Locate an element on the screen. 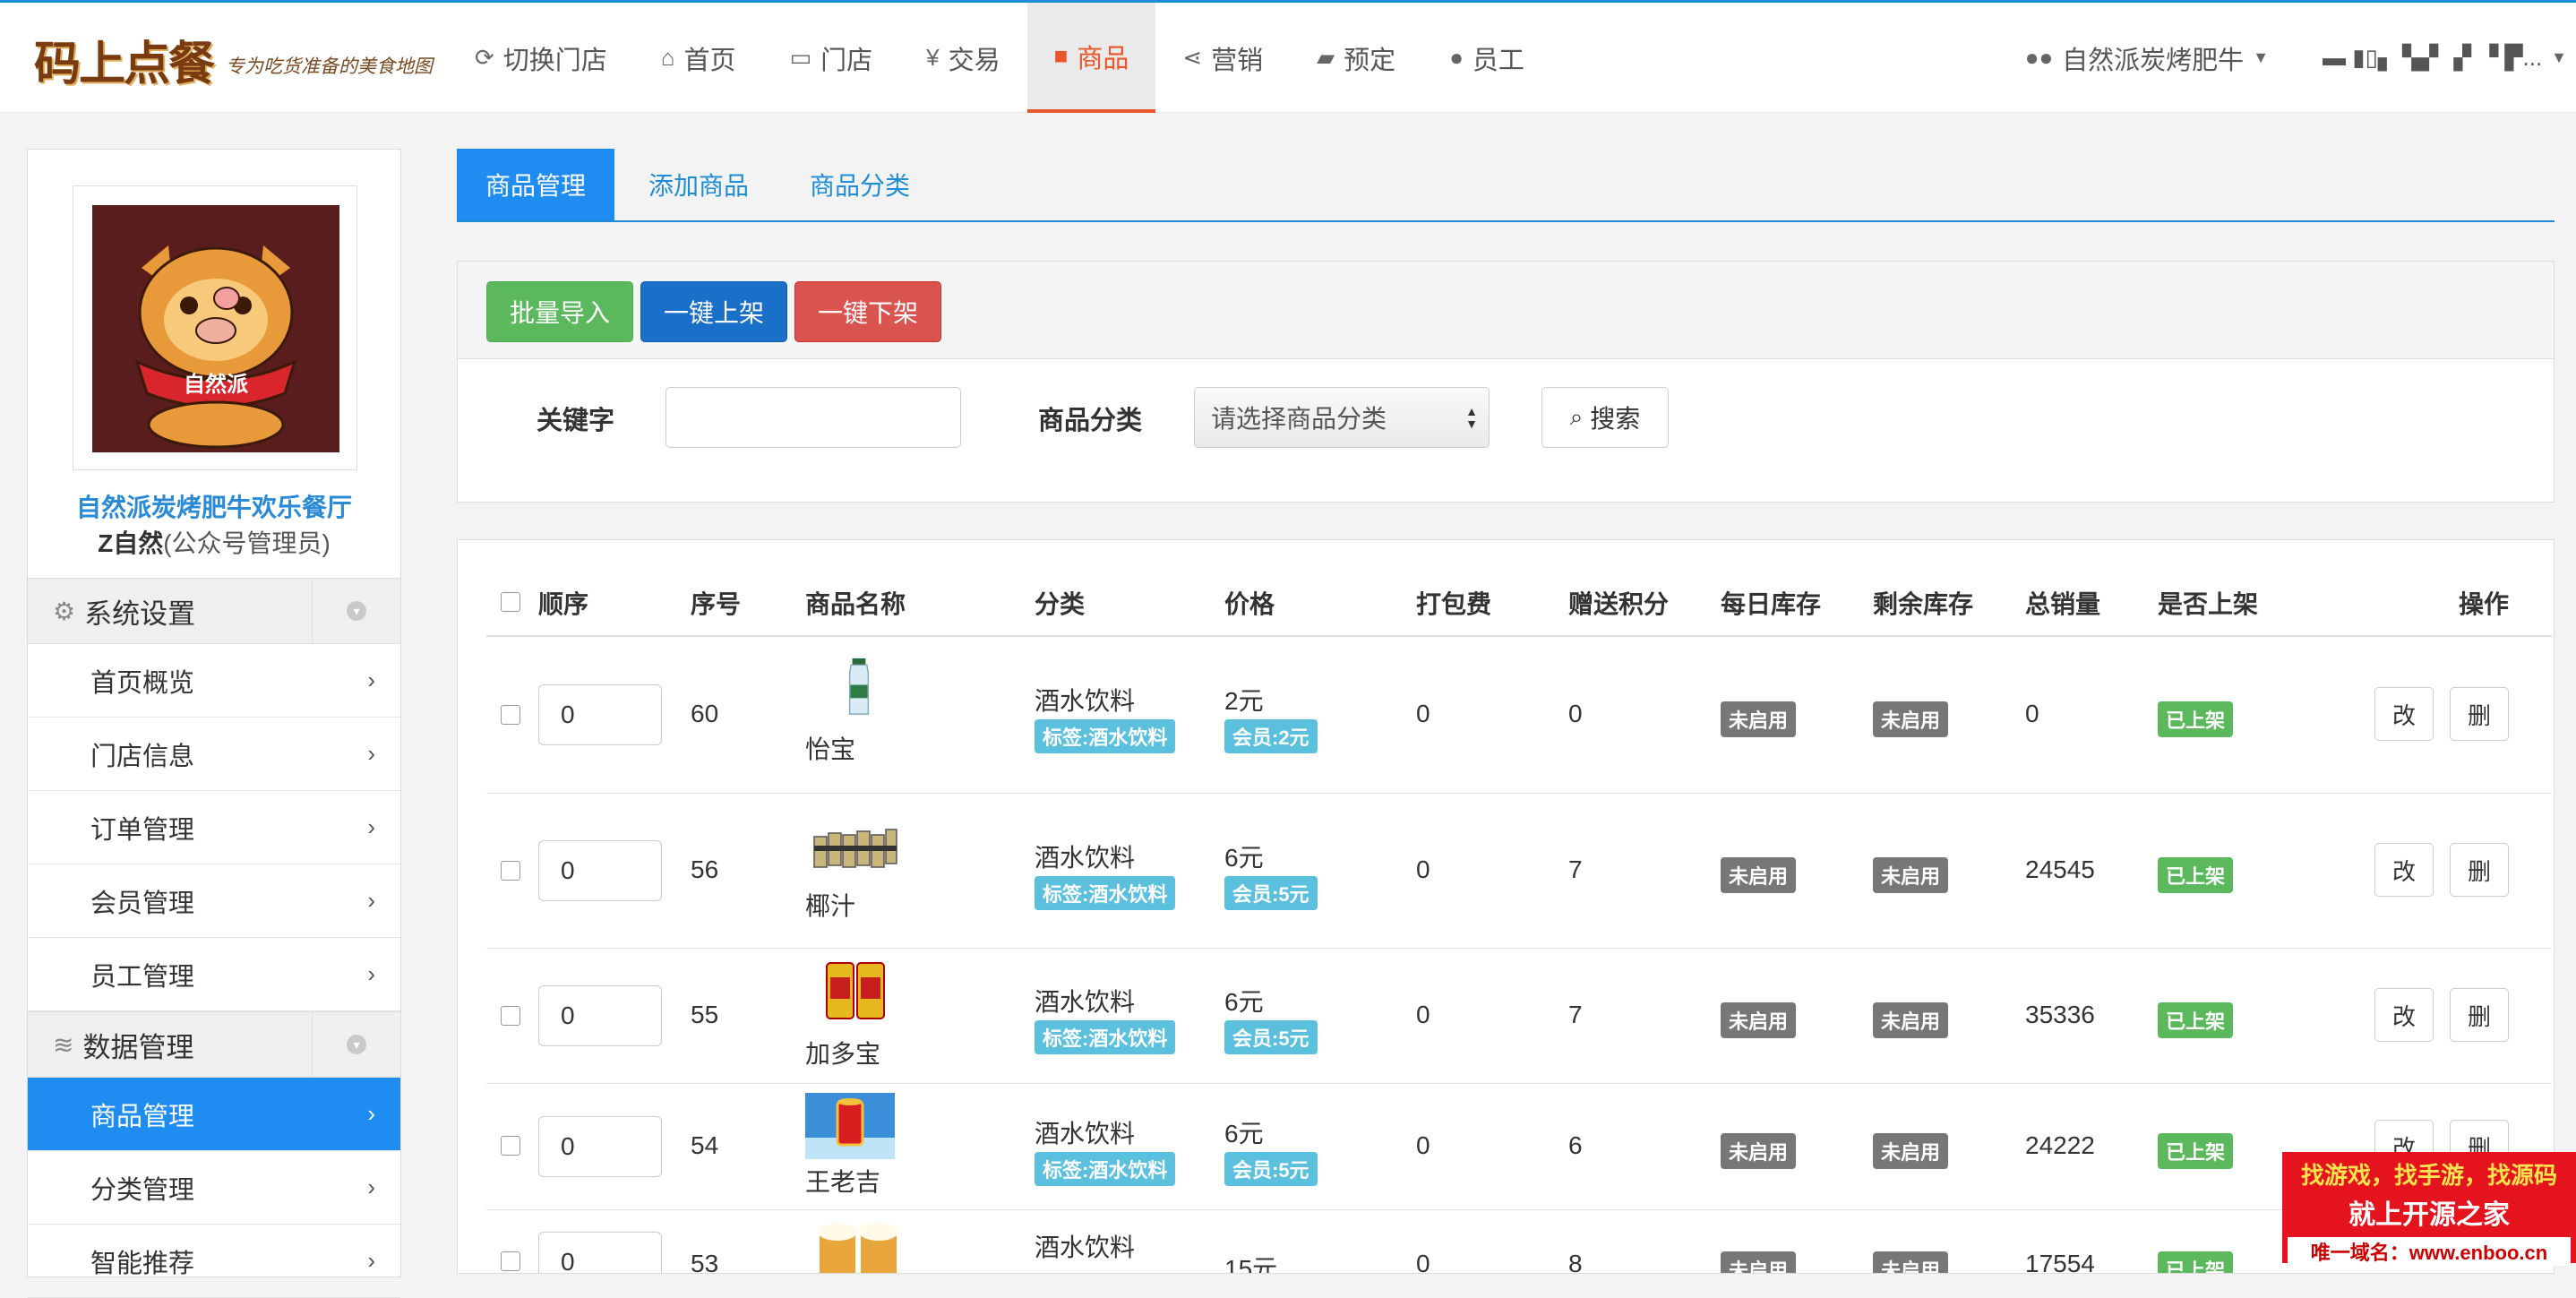 The height and width of the screenshot is (1298, 2576). sidebar-item-label: 员工管理 is located at coordinates (142, 977).